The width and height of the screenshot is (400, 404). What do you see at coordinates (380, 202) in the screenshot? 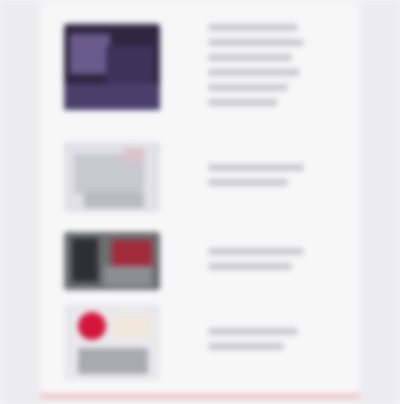
I see `right-margin` at bounding box center [380, 202].